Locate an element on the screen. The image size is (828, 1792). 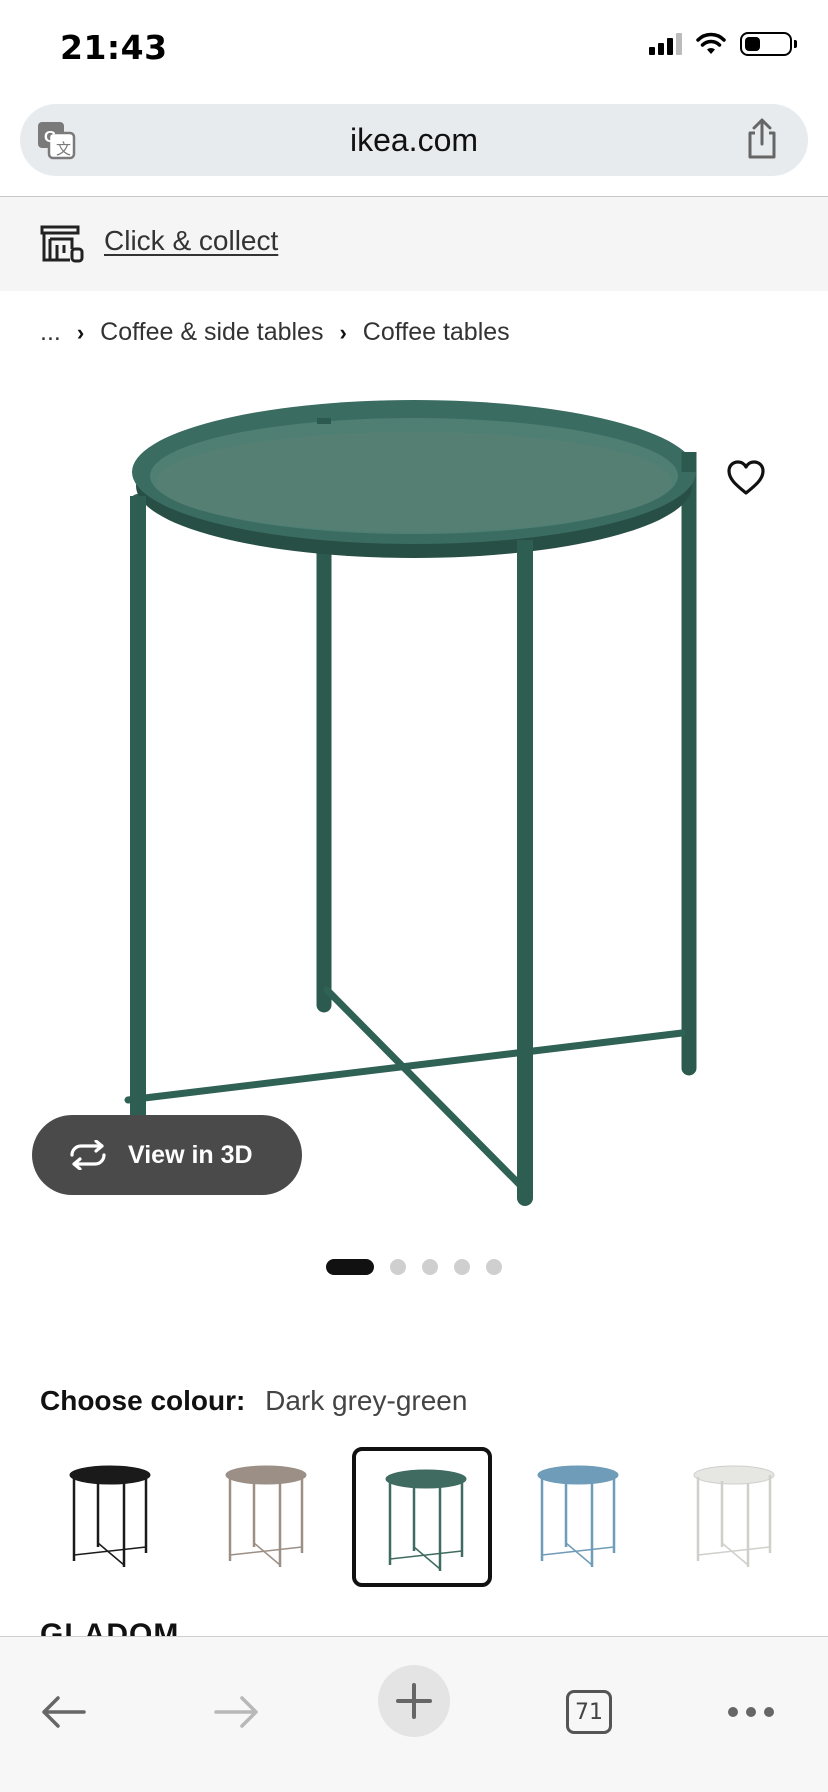
rotate-3d-icon is located at coordinates (88, 1155).